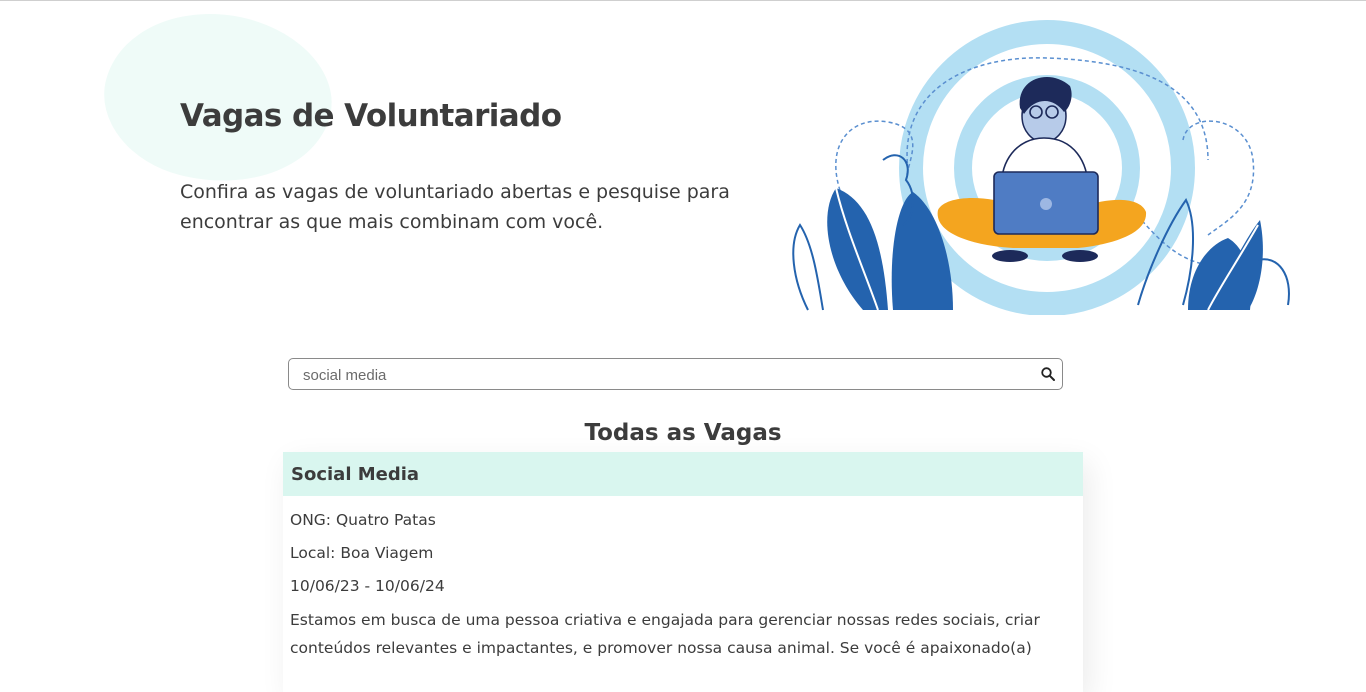  I want to click on job-location: Local: Boa Viagem, so click(362, 553).